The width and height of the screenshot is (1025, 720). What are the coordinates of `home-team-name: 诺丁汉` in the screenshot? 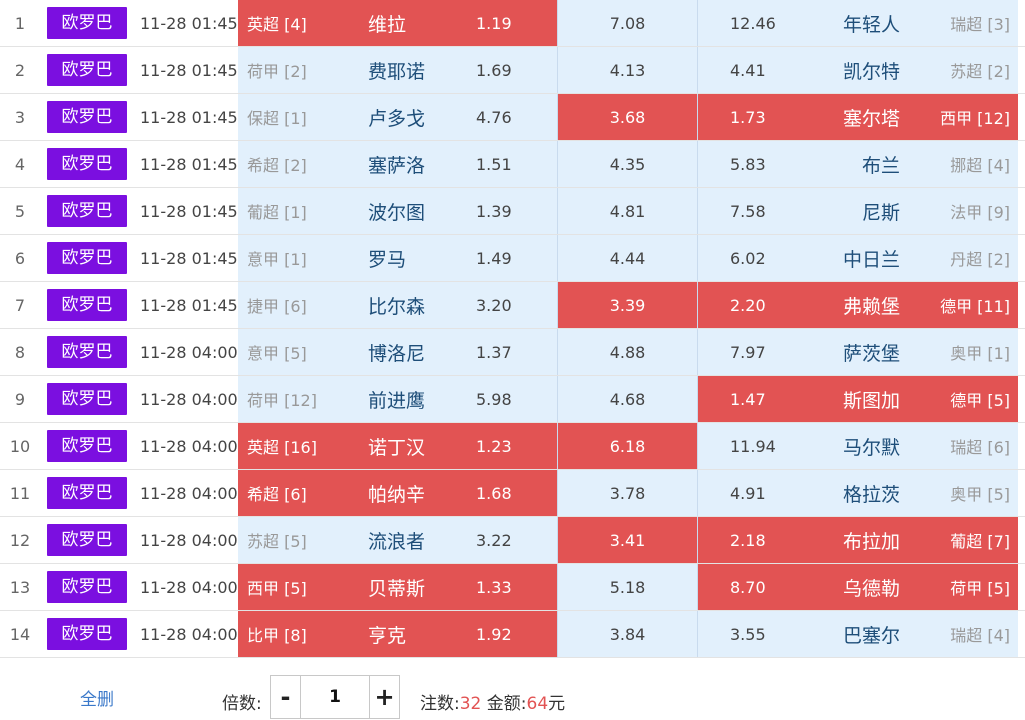 It's located at (397, 447).